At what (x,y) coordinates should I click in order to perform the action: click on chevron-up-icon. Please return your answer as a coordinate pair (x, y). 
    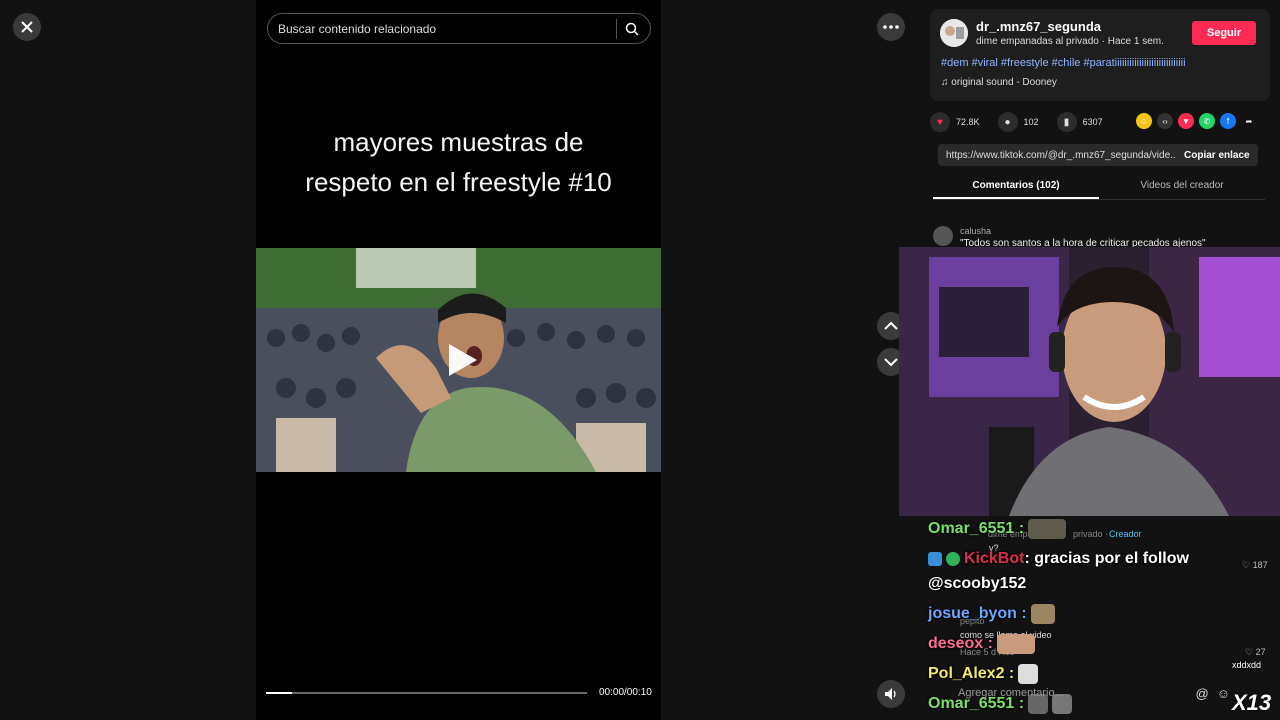
    Looking at the image, I should click on (891, 325).